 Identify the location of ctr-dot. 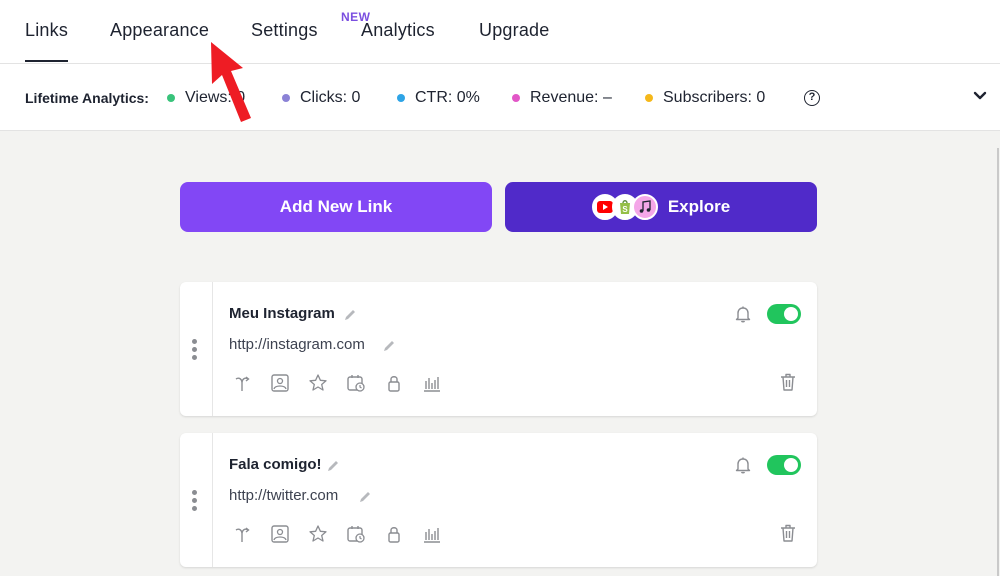
(401, 98).